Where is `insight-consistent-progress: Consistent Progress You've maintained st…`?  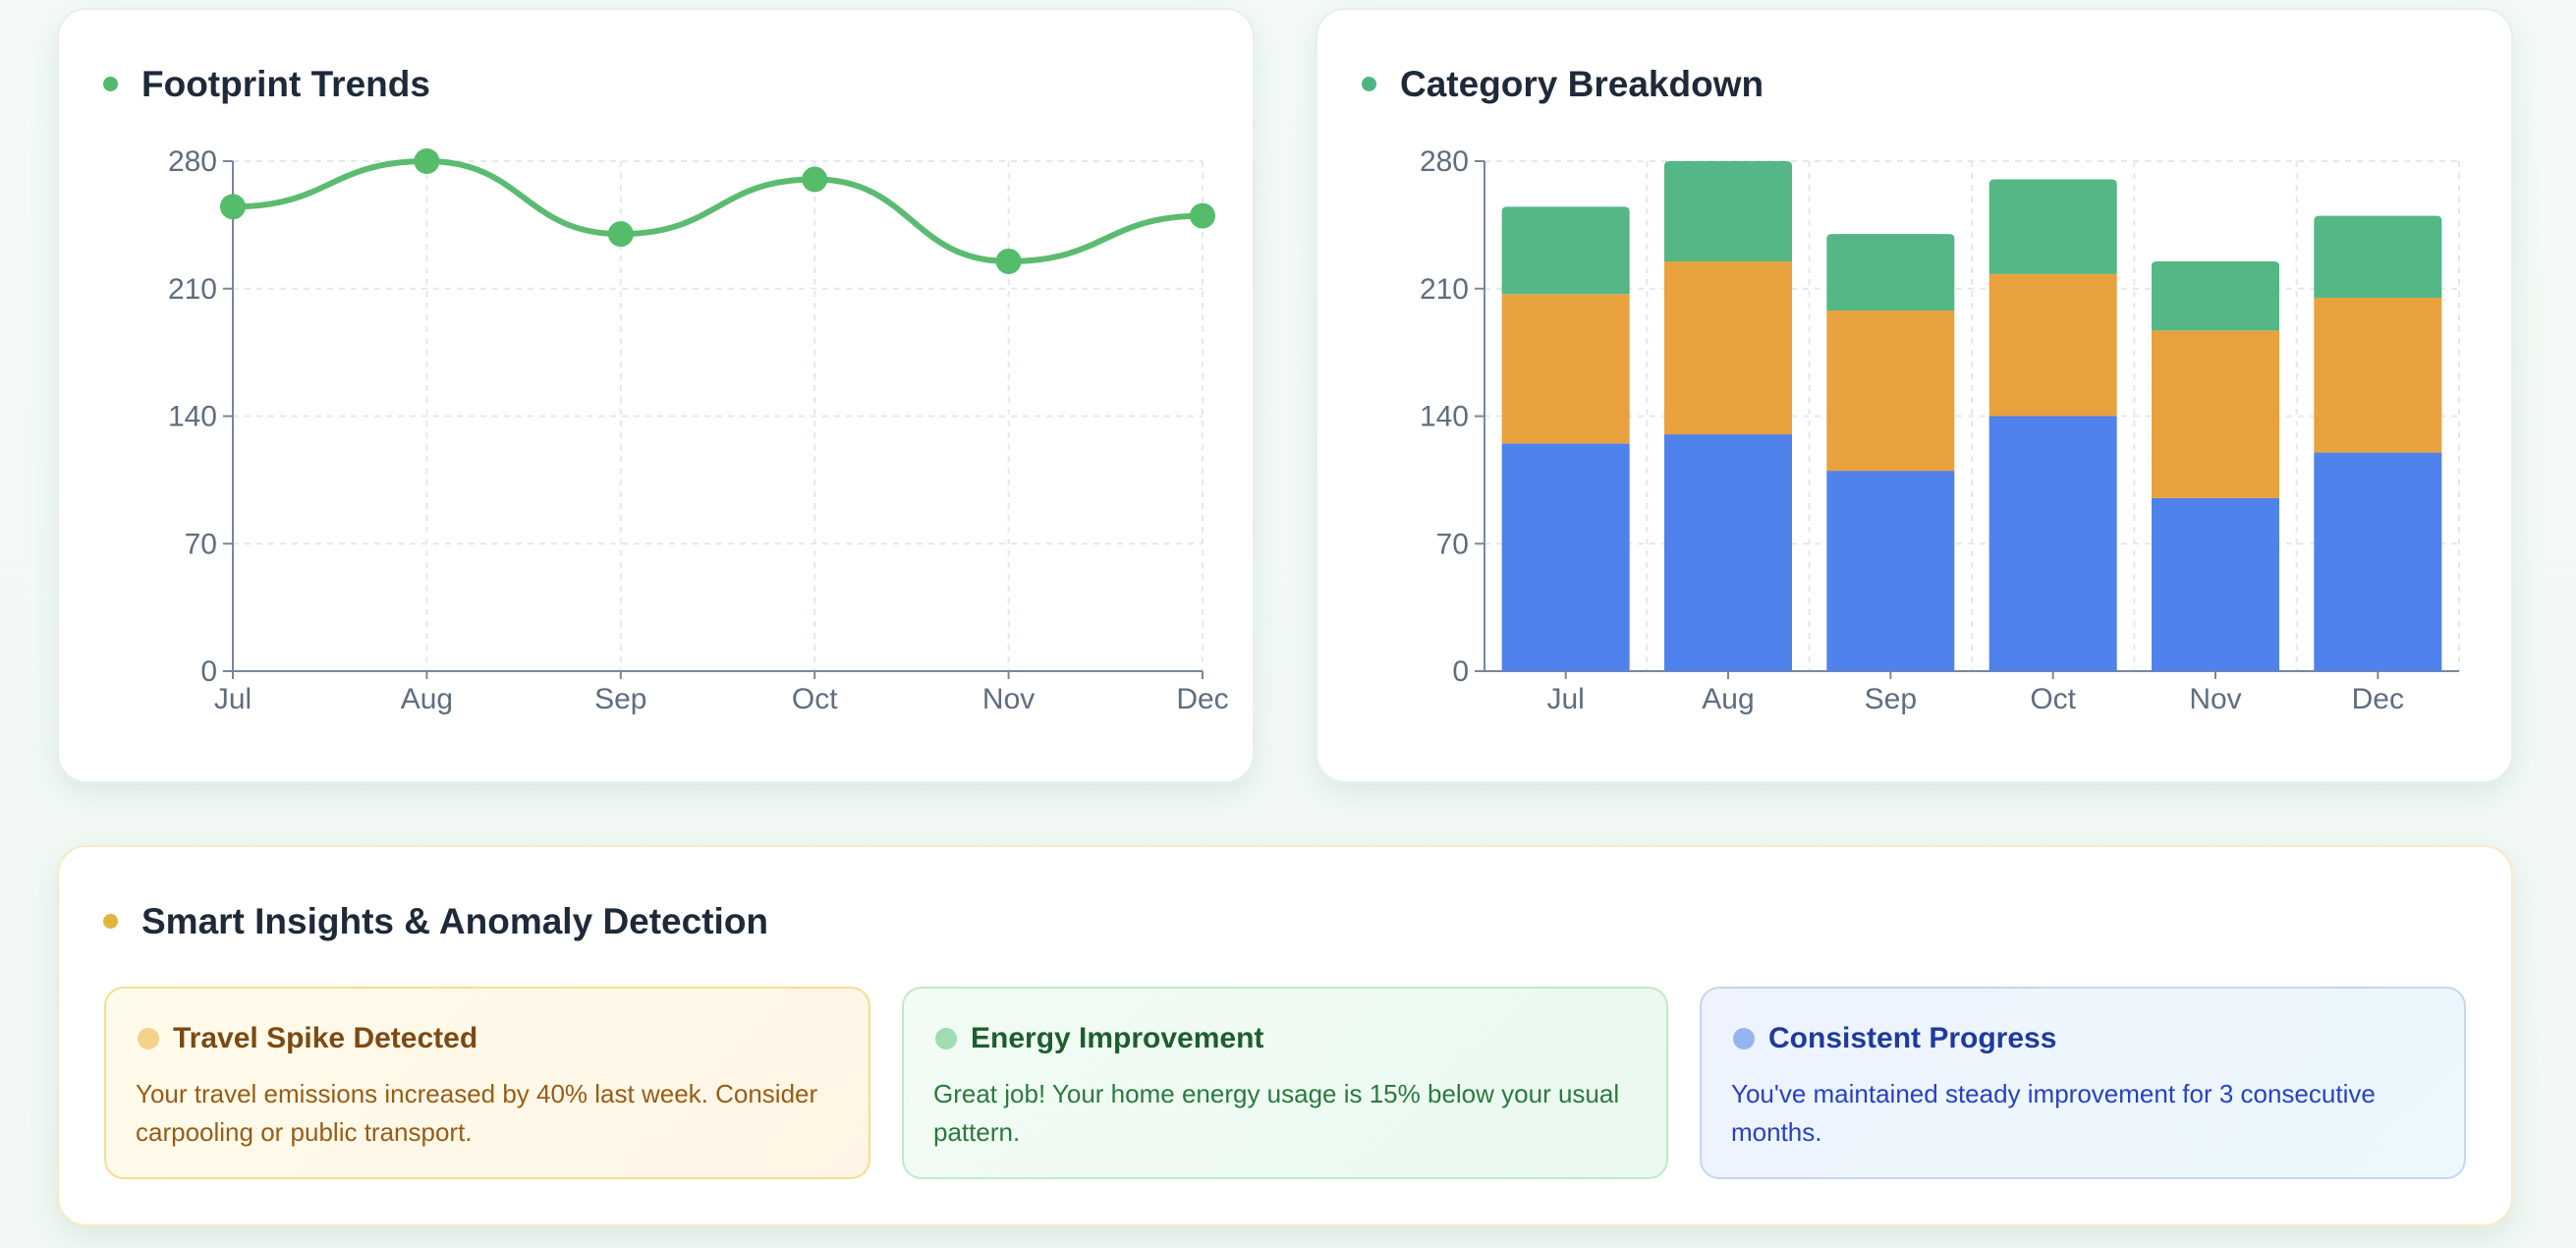
insight-consistent-progress: Consistent Progress You've maintained st… is located at coordinates (2083, 1083).